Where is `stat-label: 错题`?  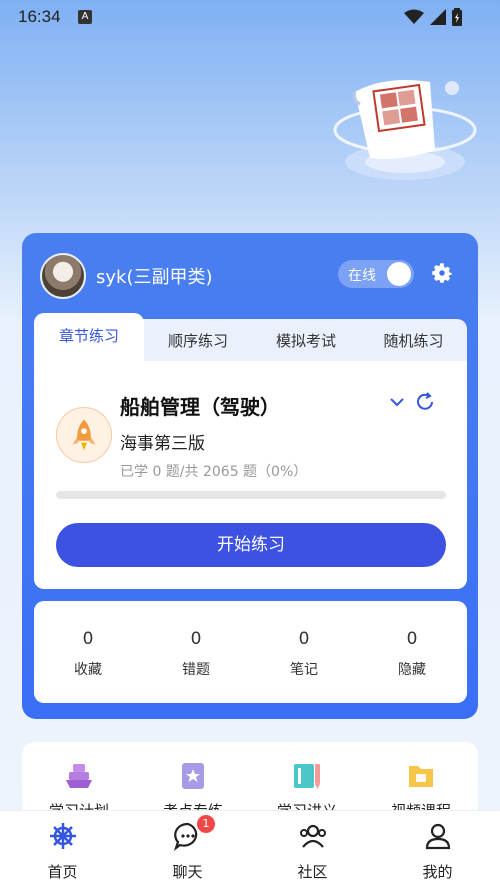 stat-label: 错题 is located at coordinates (196, 670).